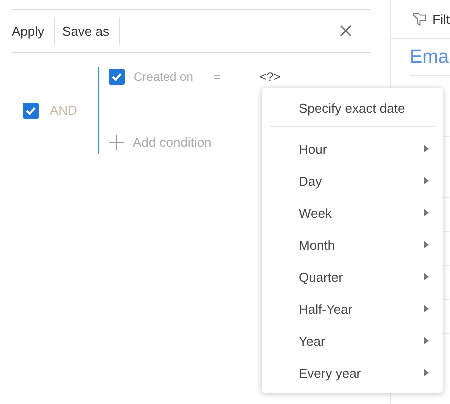 The width and height of the screenshot is (450, 404). I want to click on menu-item: Specify exact date, so click(352, 108).